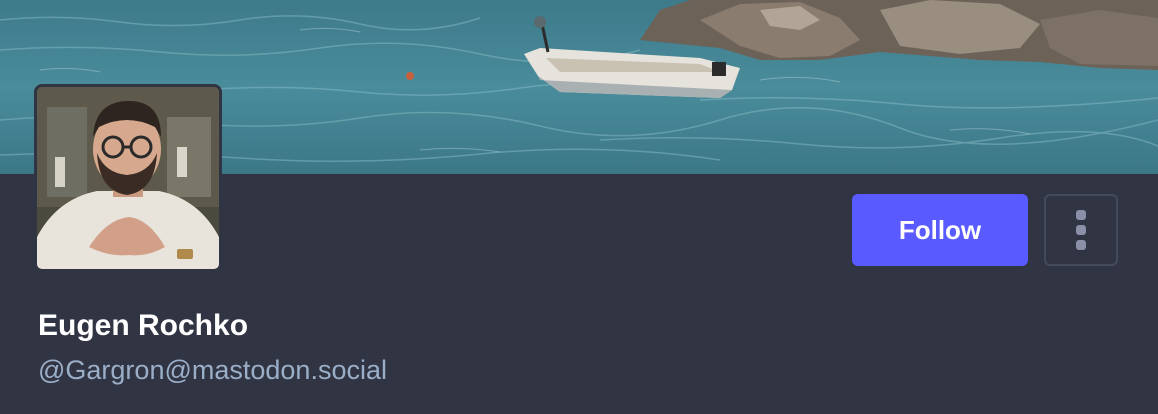 Image resolution: width=1158 pixels, height=414 pixels. I want to click on avatar, so click(128, 178).